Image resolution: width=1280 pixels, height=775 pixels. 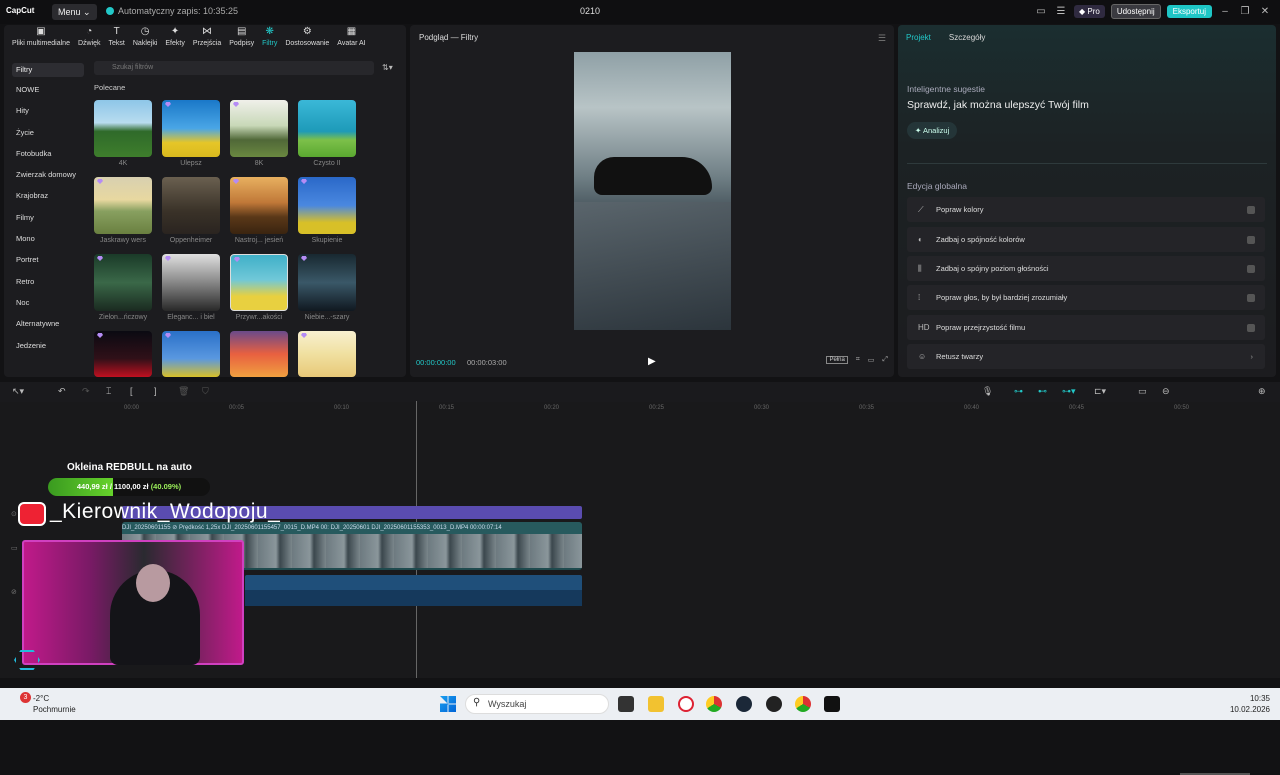 I want to click on tab-effects: ✦ Efekty, so click(x=174, y=36).